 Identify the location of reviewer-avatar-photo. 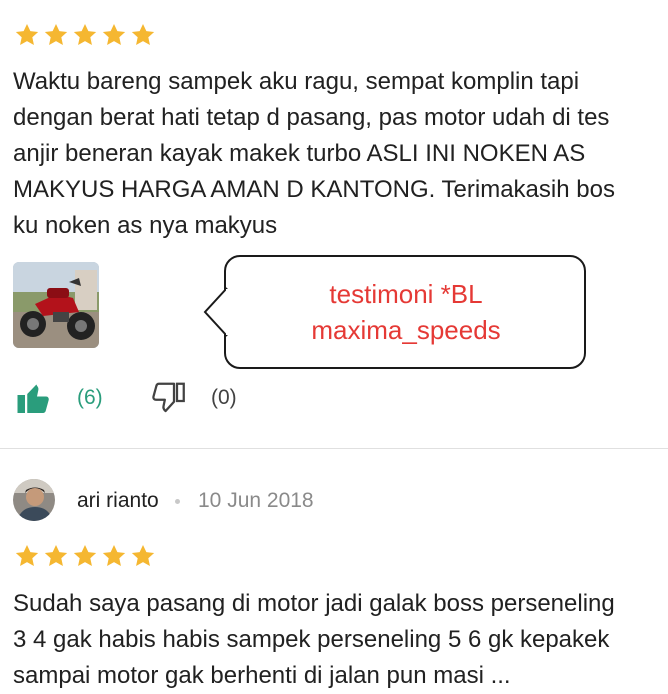
(34, 500).